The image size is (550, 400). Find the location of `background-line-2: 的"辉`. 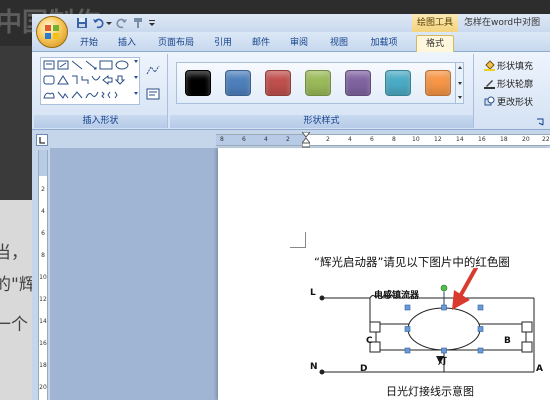

background-line-2: 的"辉 is located at coordinates (18, 285).